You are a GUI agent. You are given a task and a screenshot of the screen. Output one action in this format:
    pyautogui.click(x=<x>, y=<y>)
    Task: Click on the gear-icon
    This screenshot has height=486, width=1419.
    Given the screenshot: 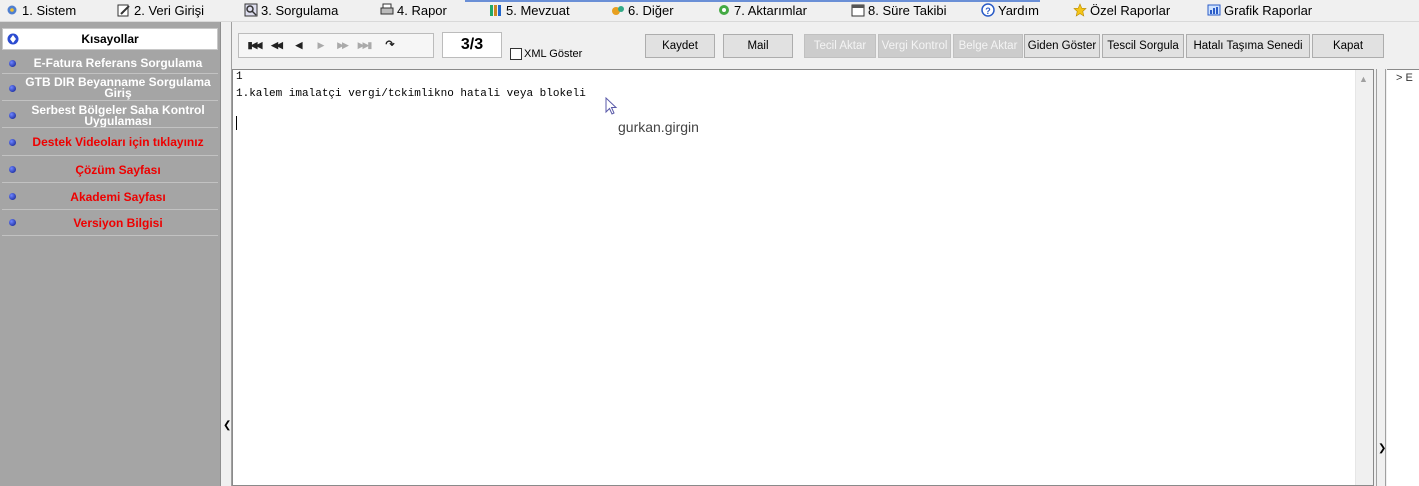 What is the action you would take?
    pyautogui.click(x=12, y=10)
    